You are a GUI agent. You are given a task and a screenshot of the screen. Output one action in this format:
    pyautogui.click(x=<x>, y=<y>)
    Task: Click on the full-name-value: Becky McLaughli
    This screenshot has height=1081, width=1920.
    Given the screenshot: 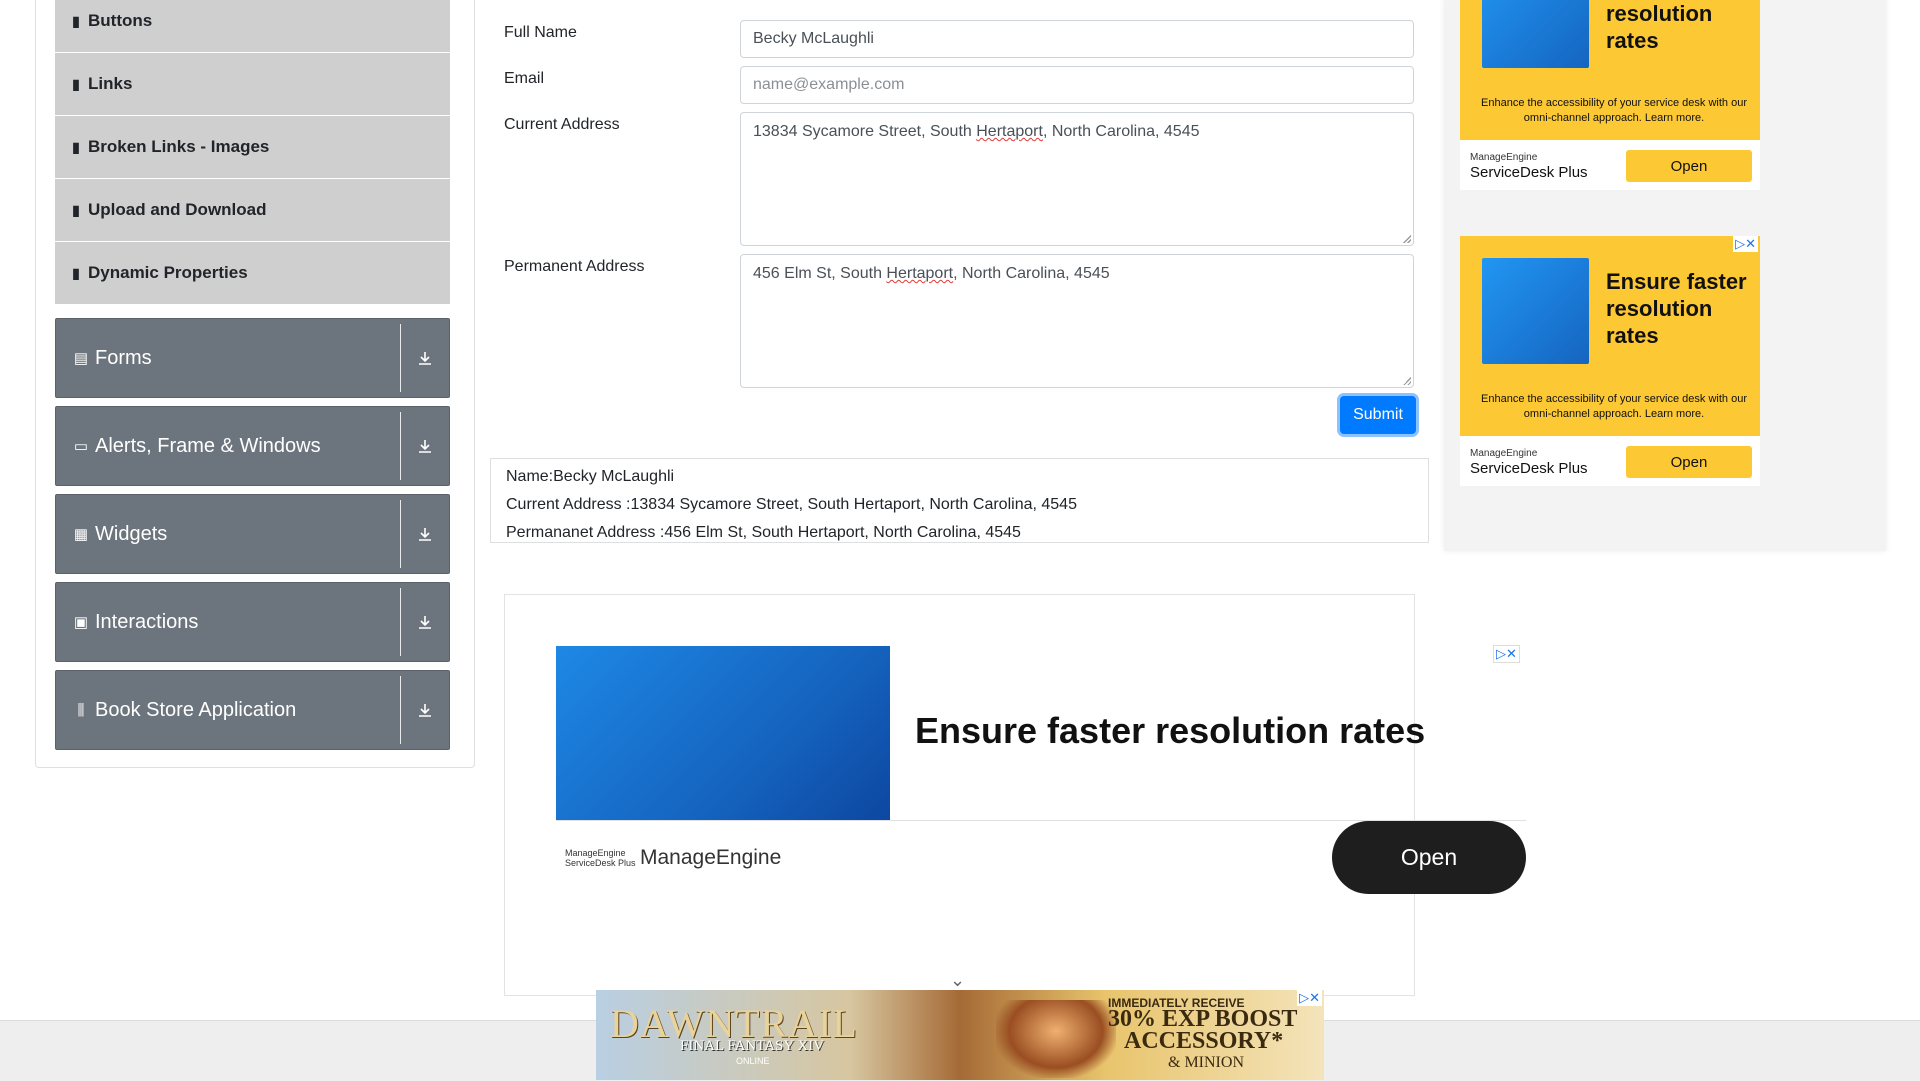 What is the action you would take?
    pyautogui.click(x=813, y=38)
    